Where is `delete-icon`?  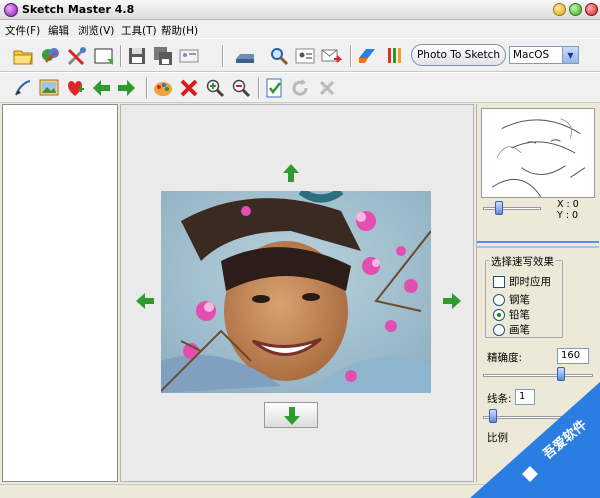
delete-icon is located at coordinates (189, 88).